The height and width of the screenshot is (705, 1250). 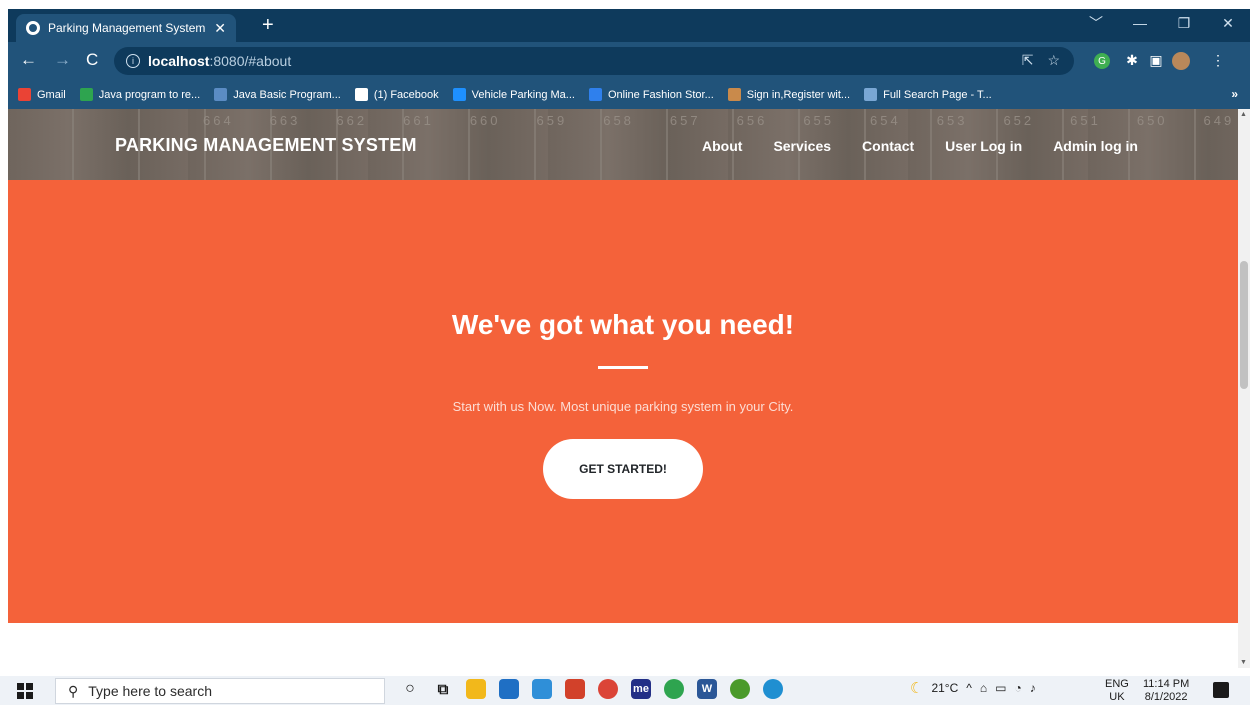 I want to click on cortana-icon: ○, so click(x=410, y=689).